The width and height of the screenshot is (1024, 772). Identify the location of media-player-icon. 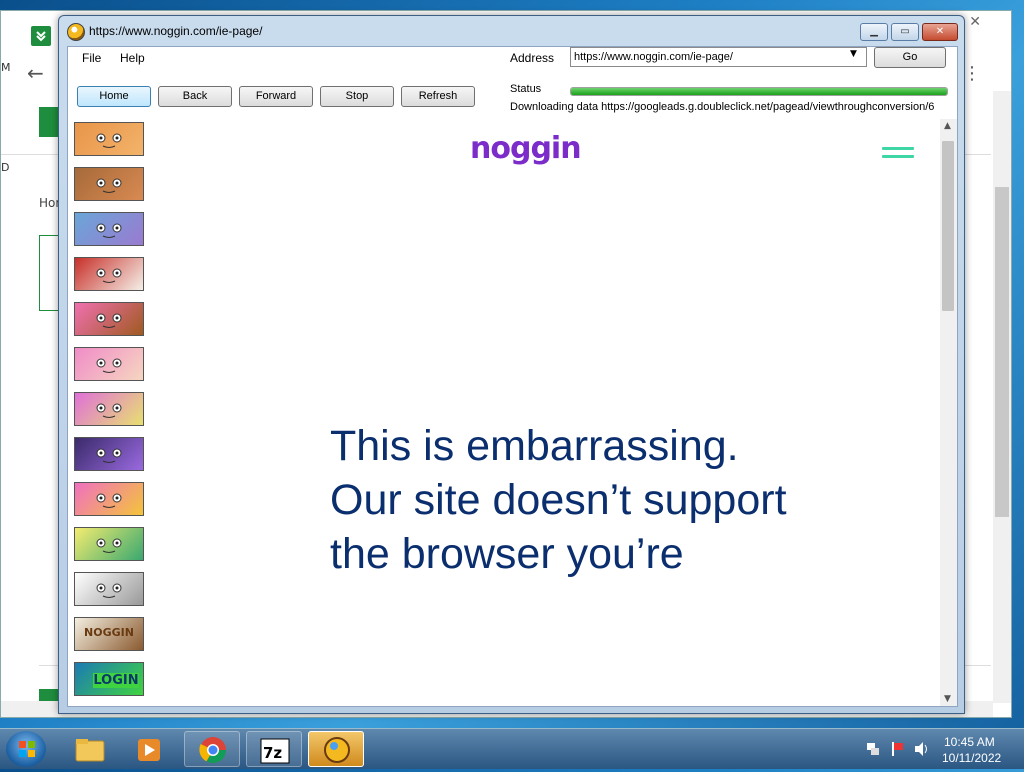
(150, 749).